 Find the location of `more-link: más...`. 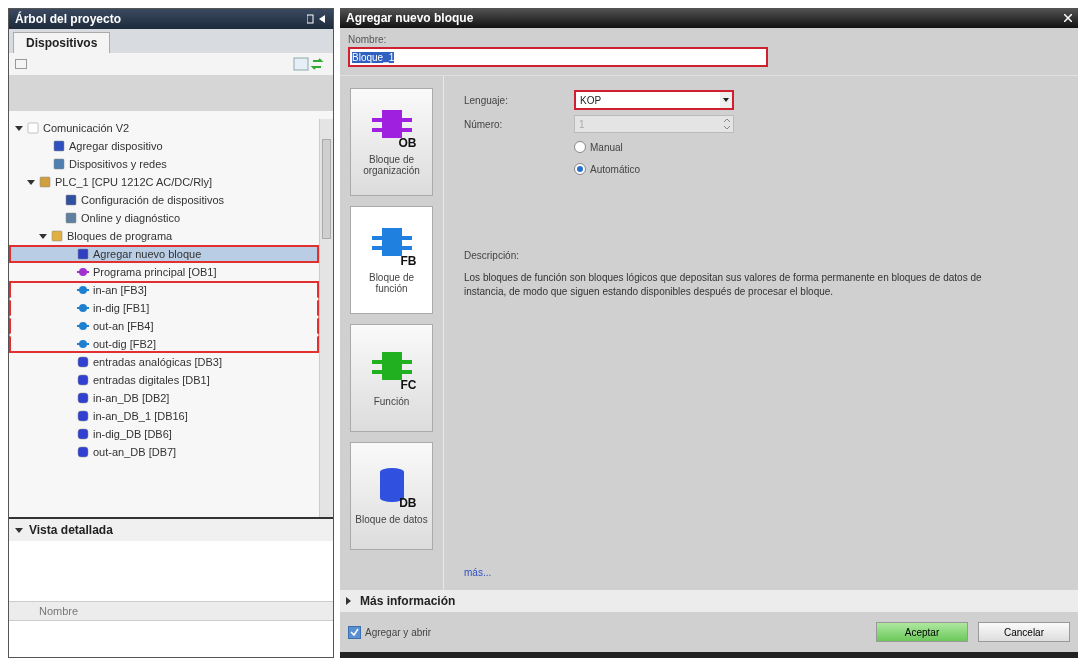

more-link: más... is located at coordinates (478, 572).